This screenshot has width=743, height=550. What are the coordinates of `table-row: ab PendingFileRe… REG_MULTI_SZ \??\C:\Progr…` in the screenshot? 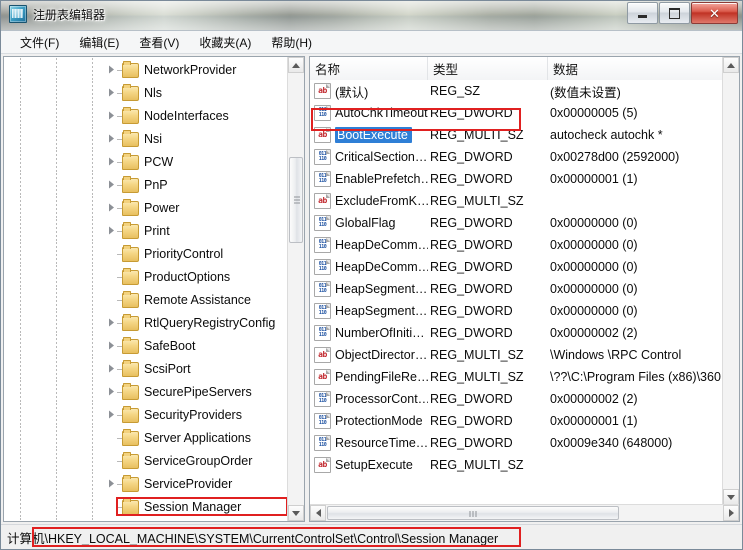 It's located at (516, 377).